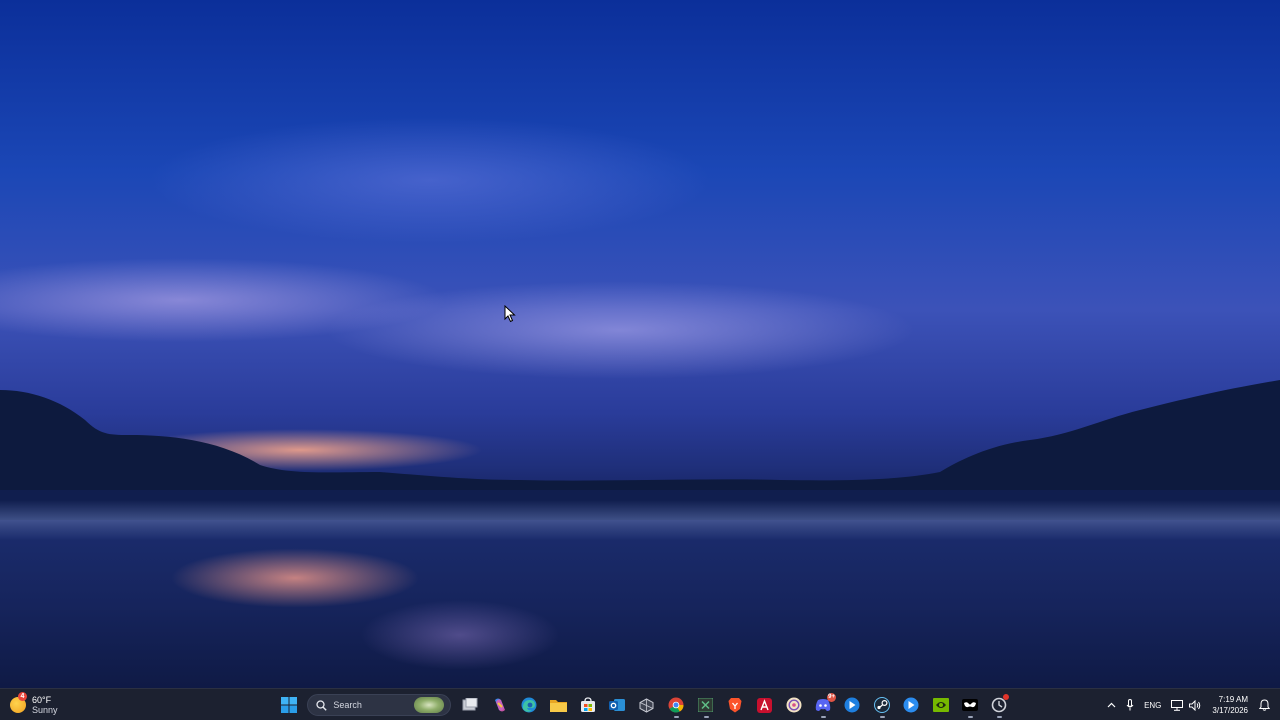 This screenshot has width=1280, height=721. I want to click on acrobat-button, so click(764, 705).